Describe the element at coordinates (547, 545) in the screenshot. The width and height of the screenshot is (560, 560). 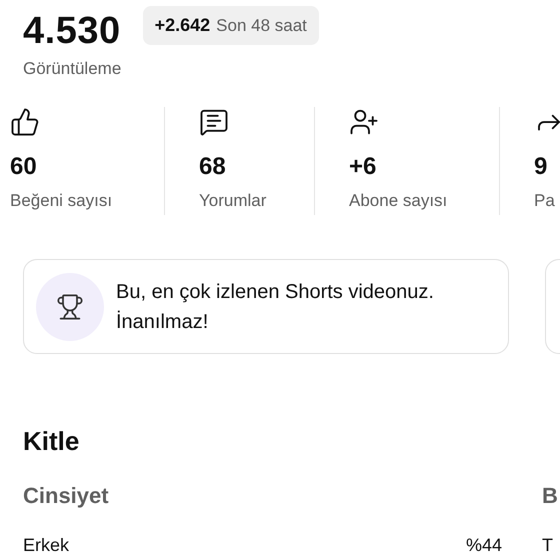
I see `row-label: T` at that location.